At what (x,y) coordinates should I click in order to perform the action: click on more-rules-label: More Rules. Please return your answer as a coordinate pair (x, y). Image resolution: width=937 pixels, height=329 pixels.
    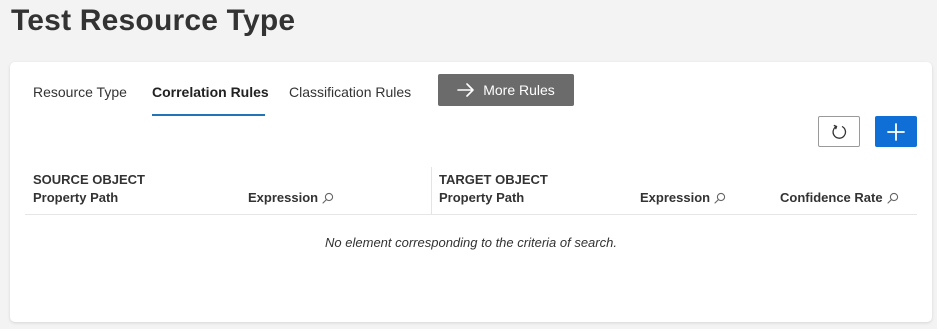
    Looking at the image, I should click on (519, 90).